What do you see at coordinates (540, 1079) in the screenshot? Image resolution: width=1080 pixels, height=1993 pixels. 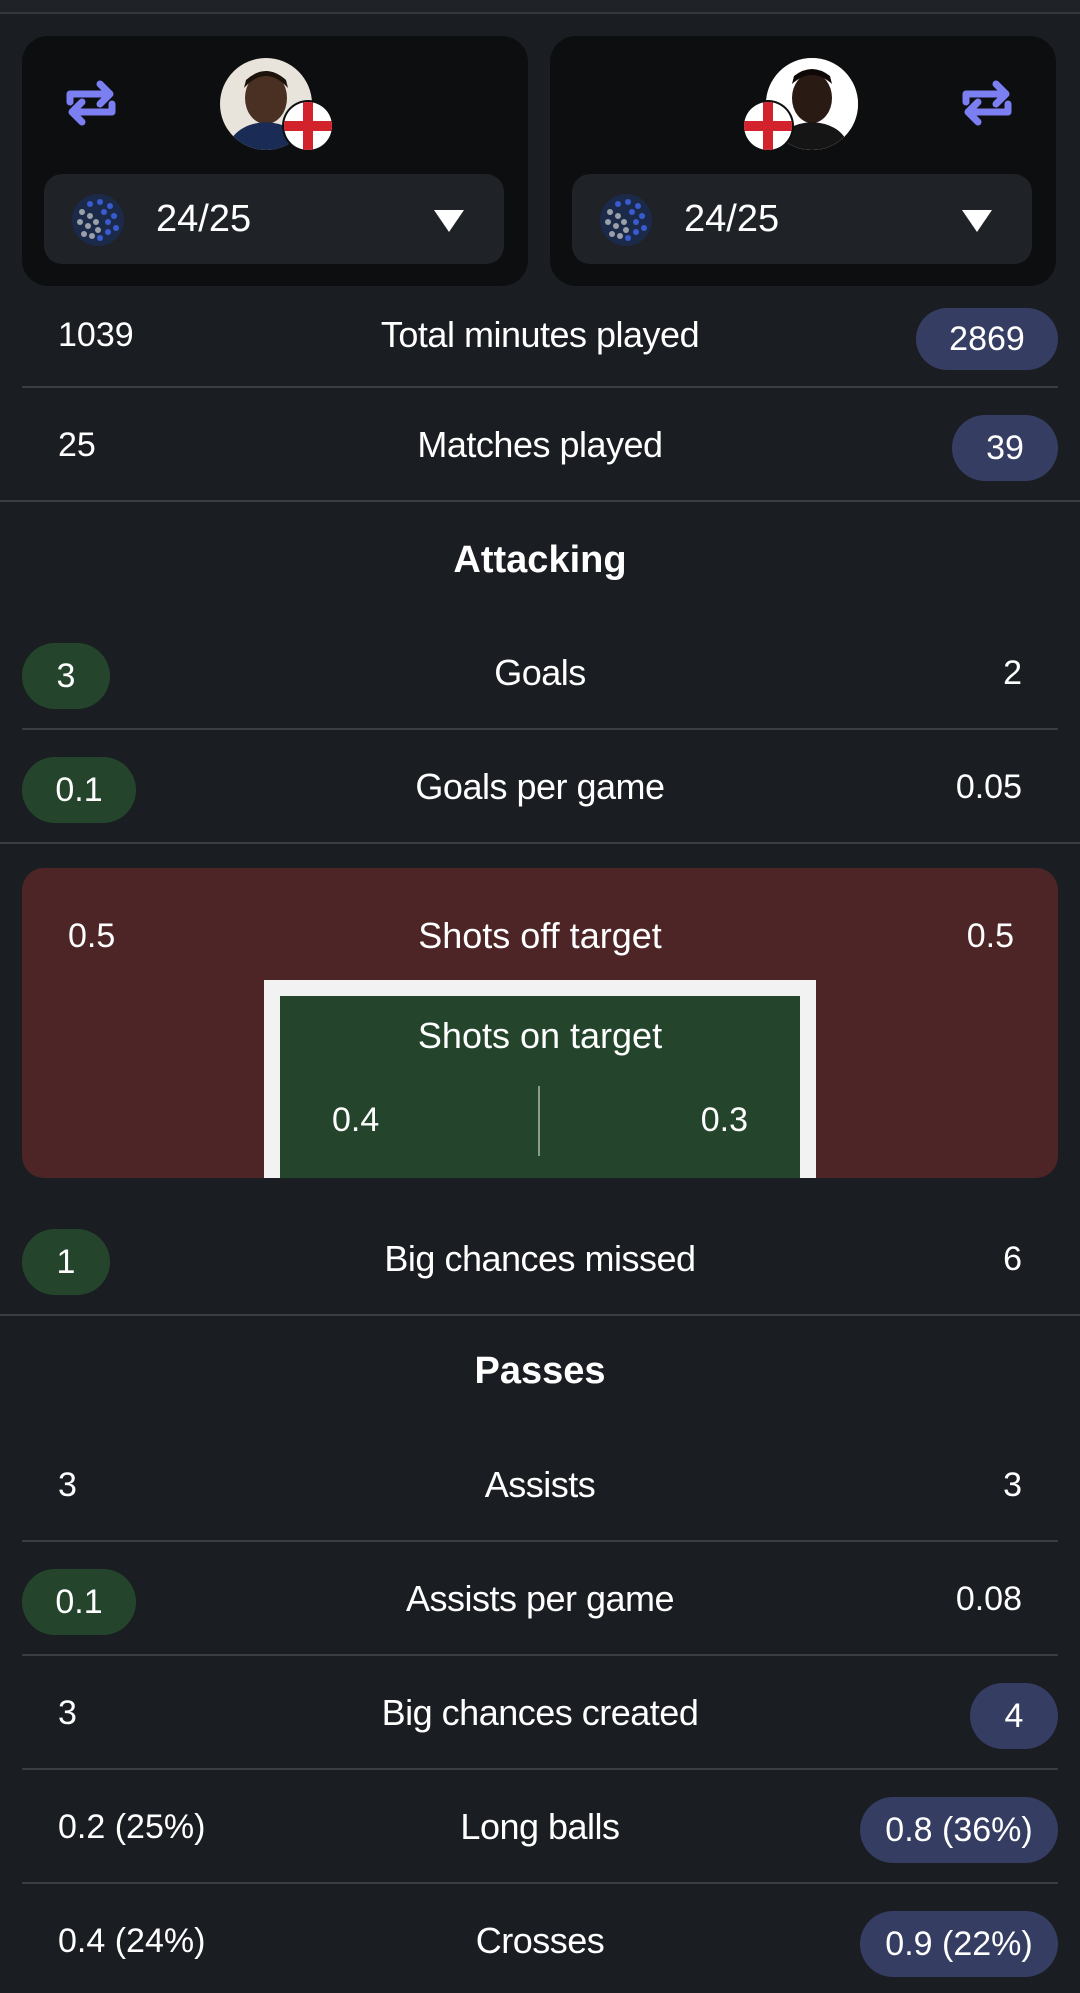 I see `goal-frame: Shots on target 0.4 0.3` at bounding box center [540, 1079].